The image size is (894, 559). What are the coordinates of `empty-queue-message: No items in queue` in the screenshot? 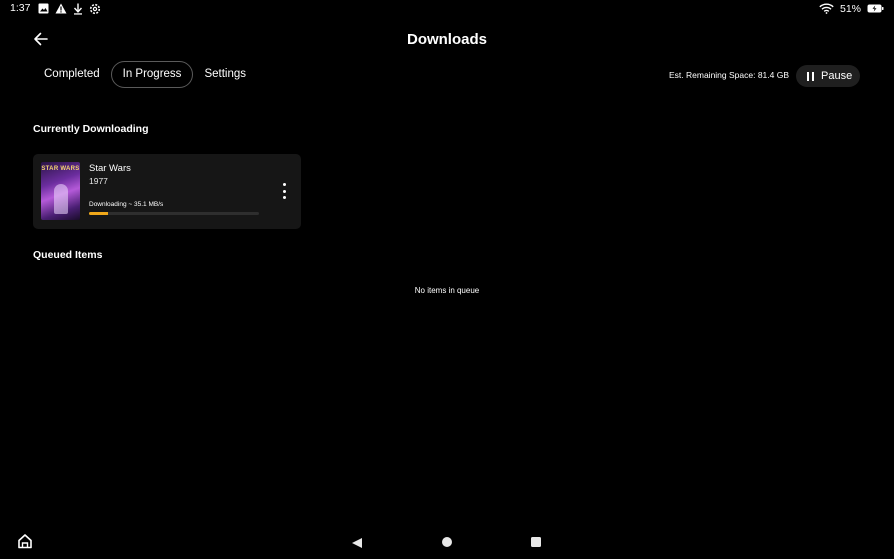 It's located at (447, 290).